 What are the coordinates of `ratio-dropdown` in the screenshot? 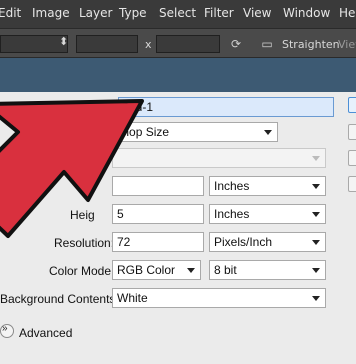 It's located at (34, 44).